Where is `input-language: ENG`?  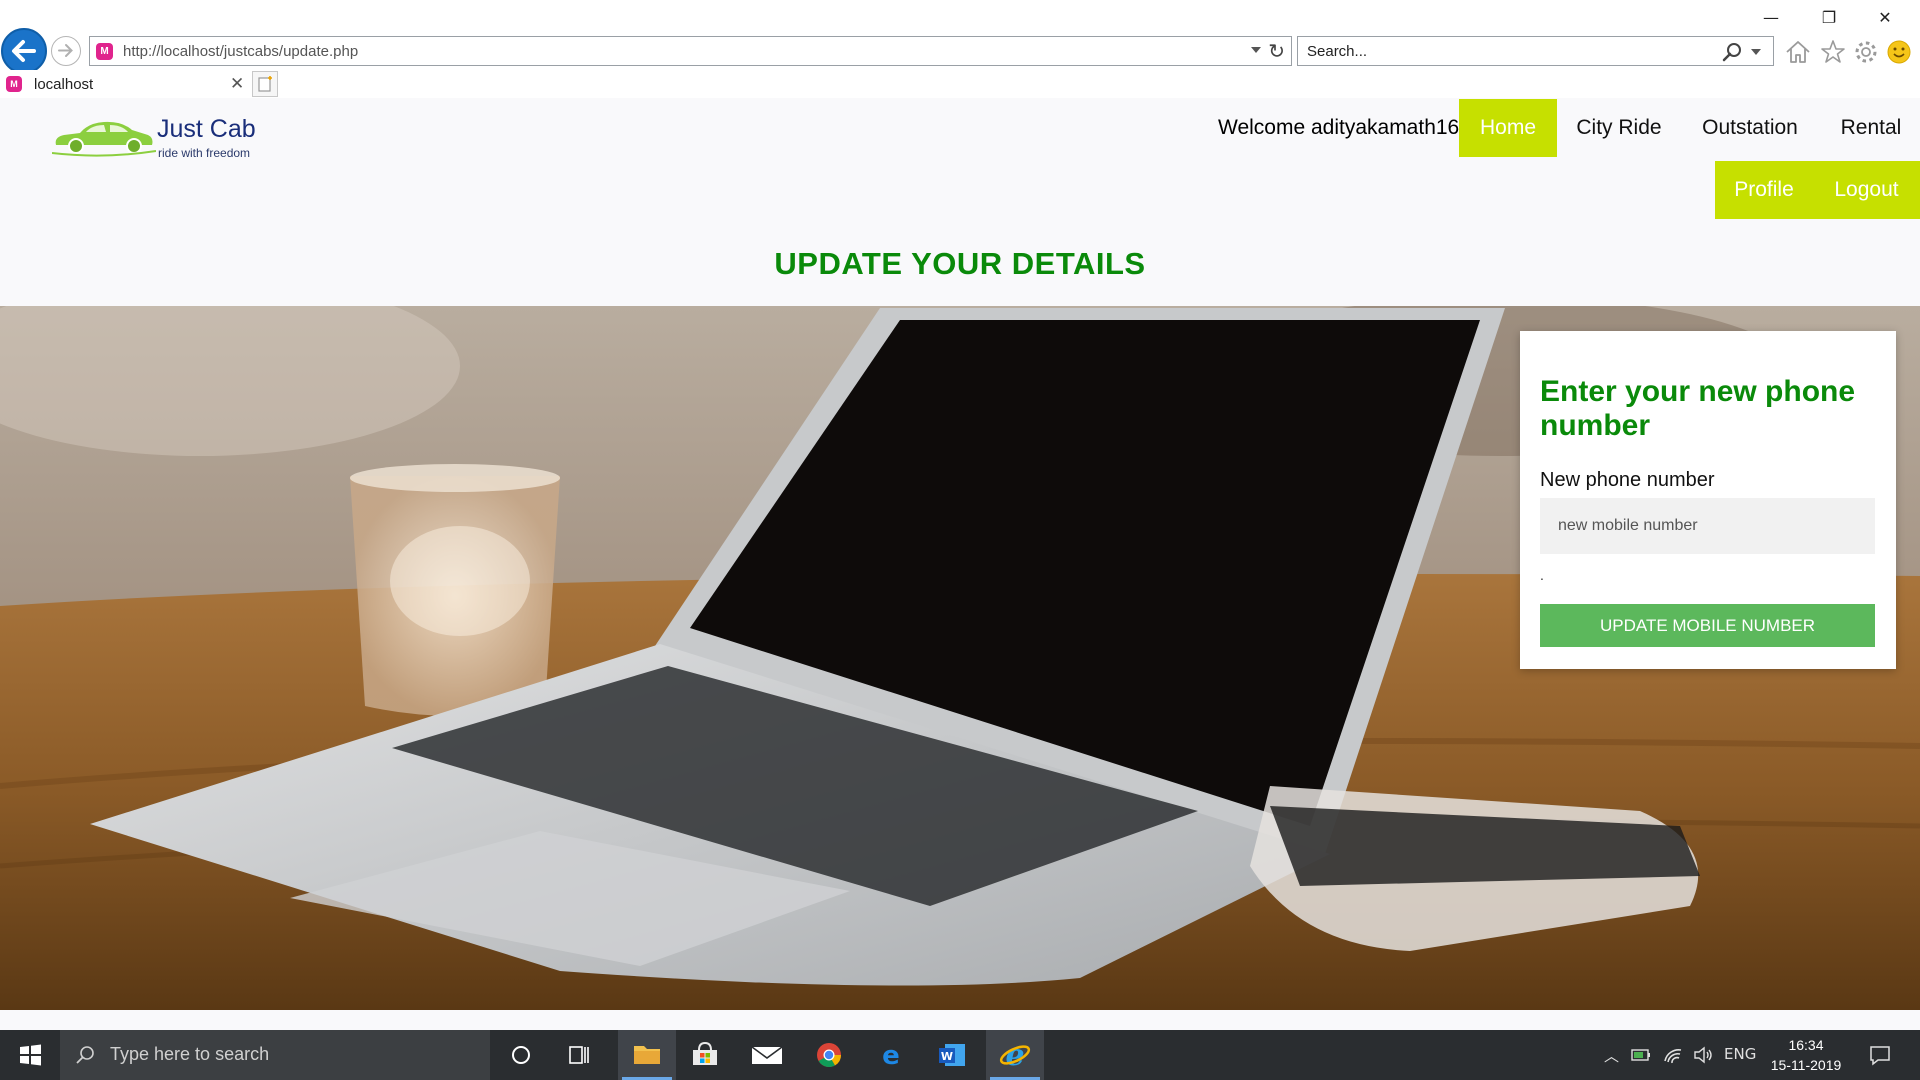
input-language: ENG is located at coordinates (1740, 1054).